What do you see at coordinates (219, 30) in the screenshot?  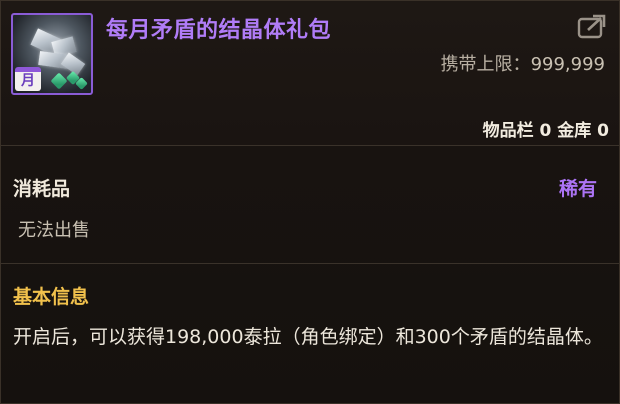 I see `item-title: 每月矛盾的结晶体礼包` at bounding box center [219, 30].